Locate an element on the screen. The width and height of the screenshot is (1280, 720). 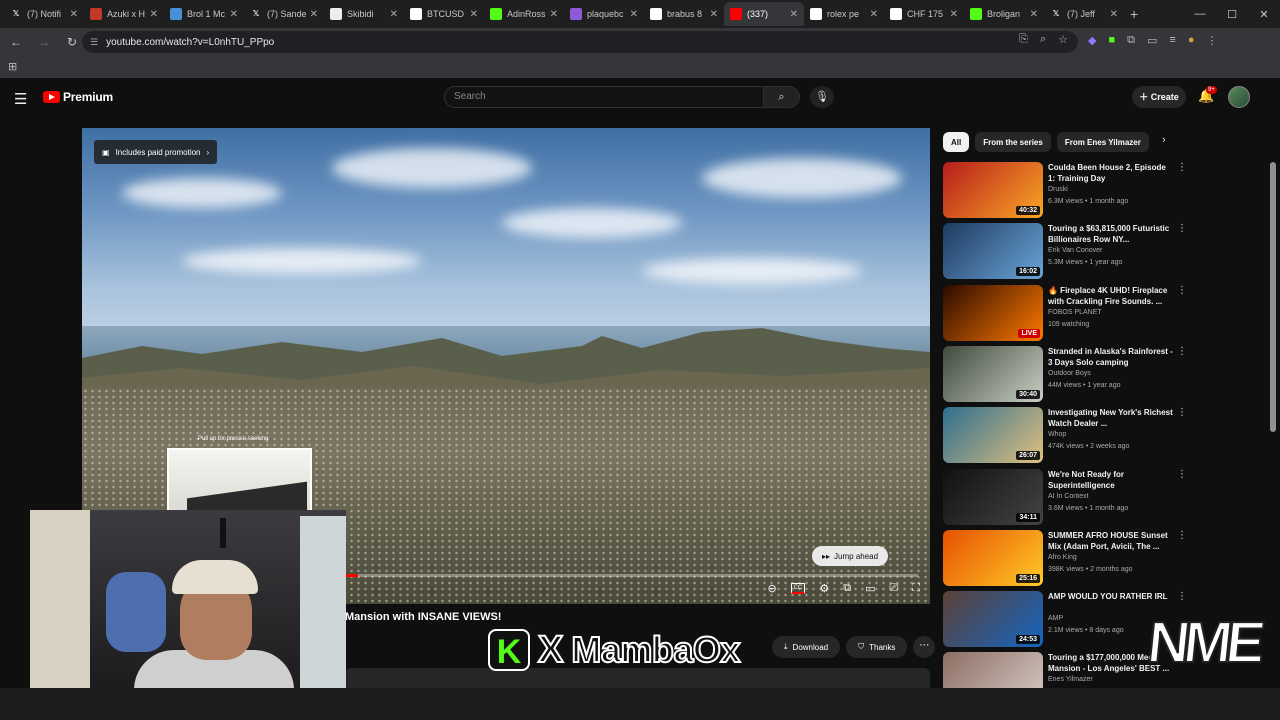
browser-tab: brabus 8 ✕ is located at coordinates (684, 14).